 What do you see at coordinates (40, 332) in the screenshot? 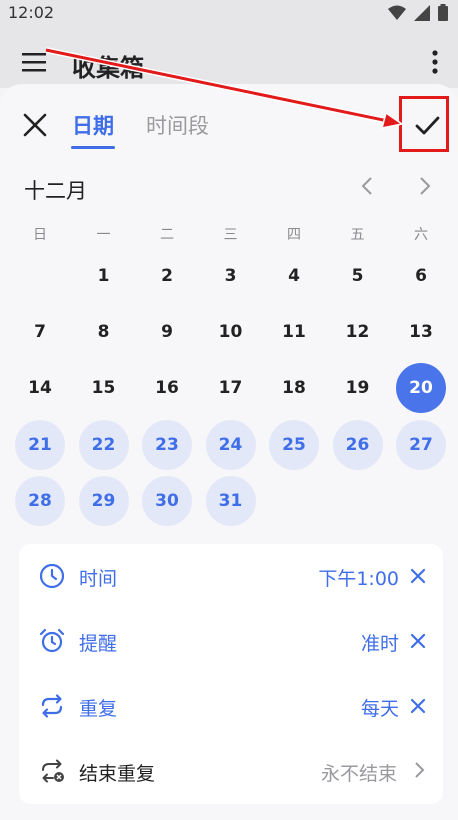
I see `calendar-day: 7` at bounding box center [40, 332].